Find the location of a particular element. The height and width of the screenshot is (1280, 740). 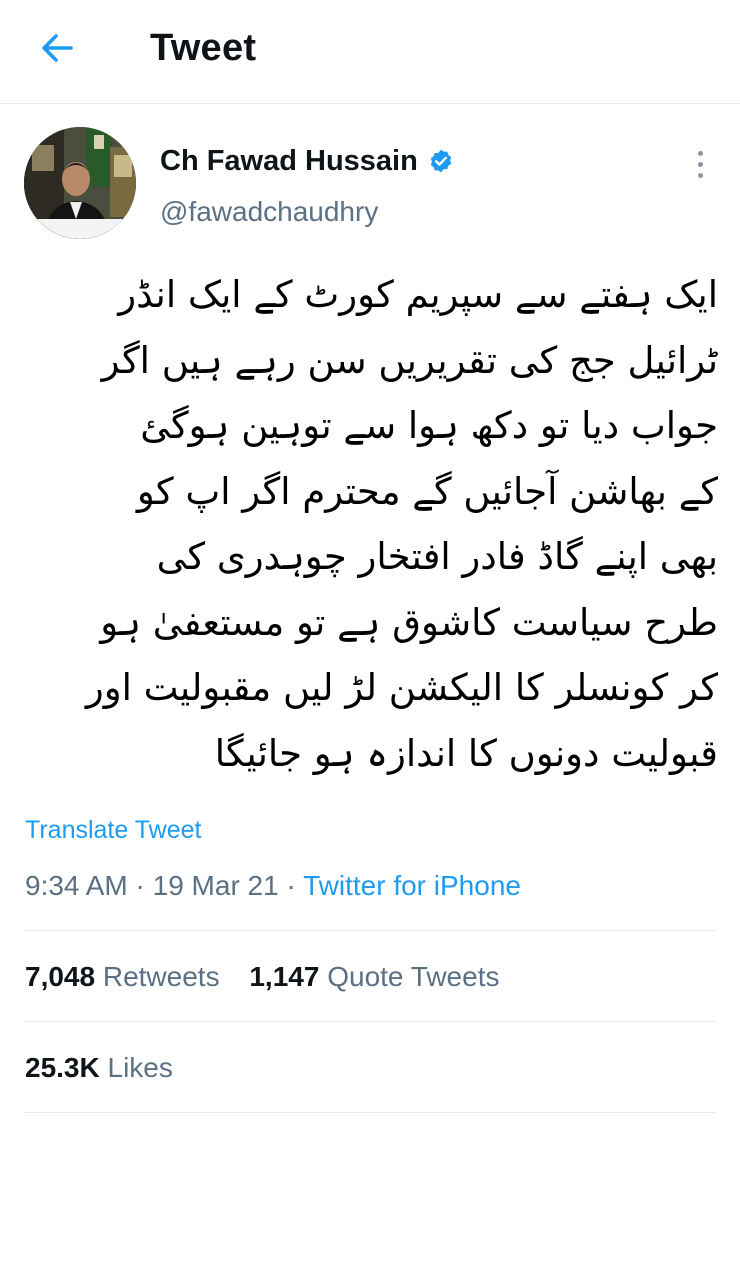

tweet-line: بھی اپنے گاڈ فادر افتخار چوہدری کی is located at coordinates (437, 556).